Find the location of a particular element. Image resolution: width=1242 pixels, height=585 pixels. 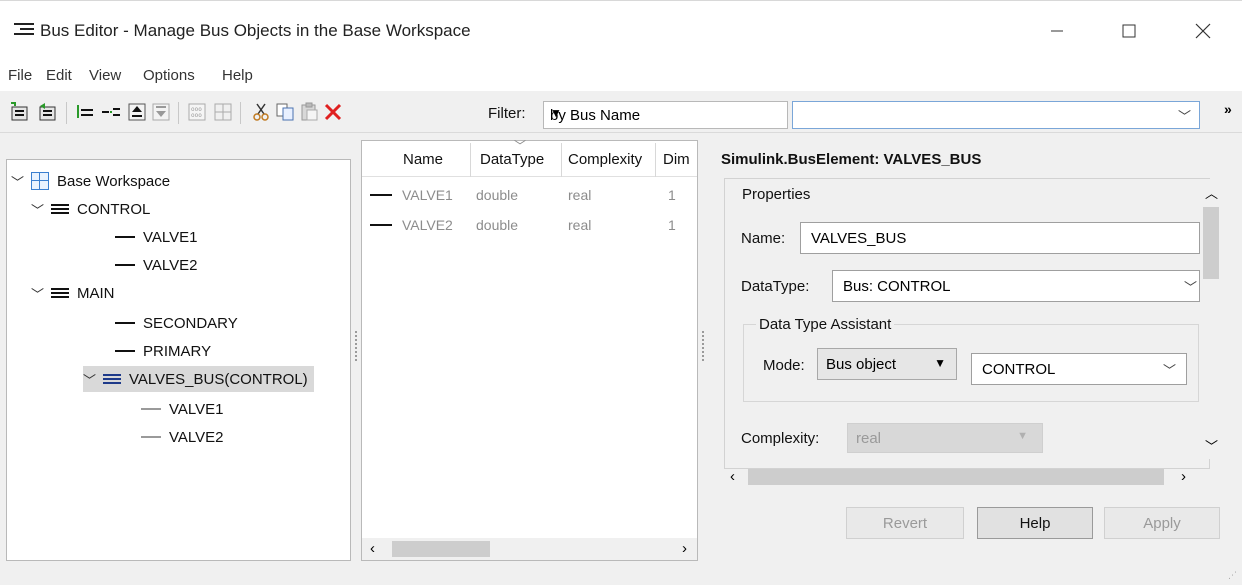

layout-button is located at coordinates (223, 112).